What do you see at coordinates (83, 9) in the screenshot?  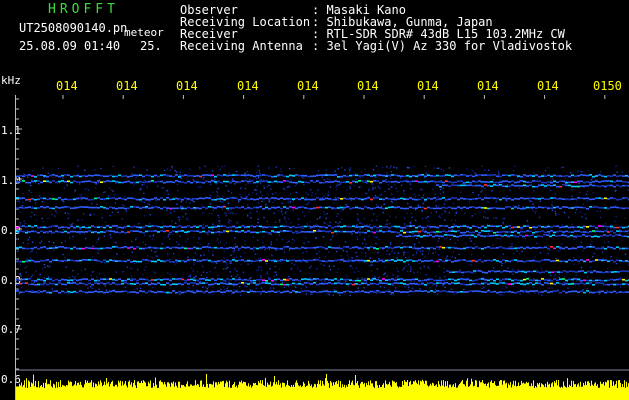 I see `brand-title: HROFFT` at bounding box center [83, 9].